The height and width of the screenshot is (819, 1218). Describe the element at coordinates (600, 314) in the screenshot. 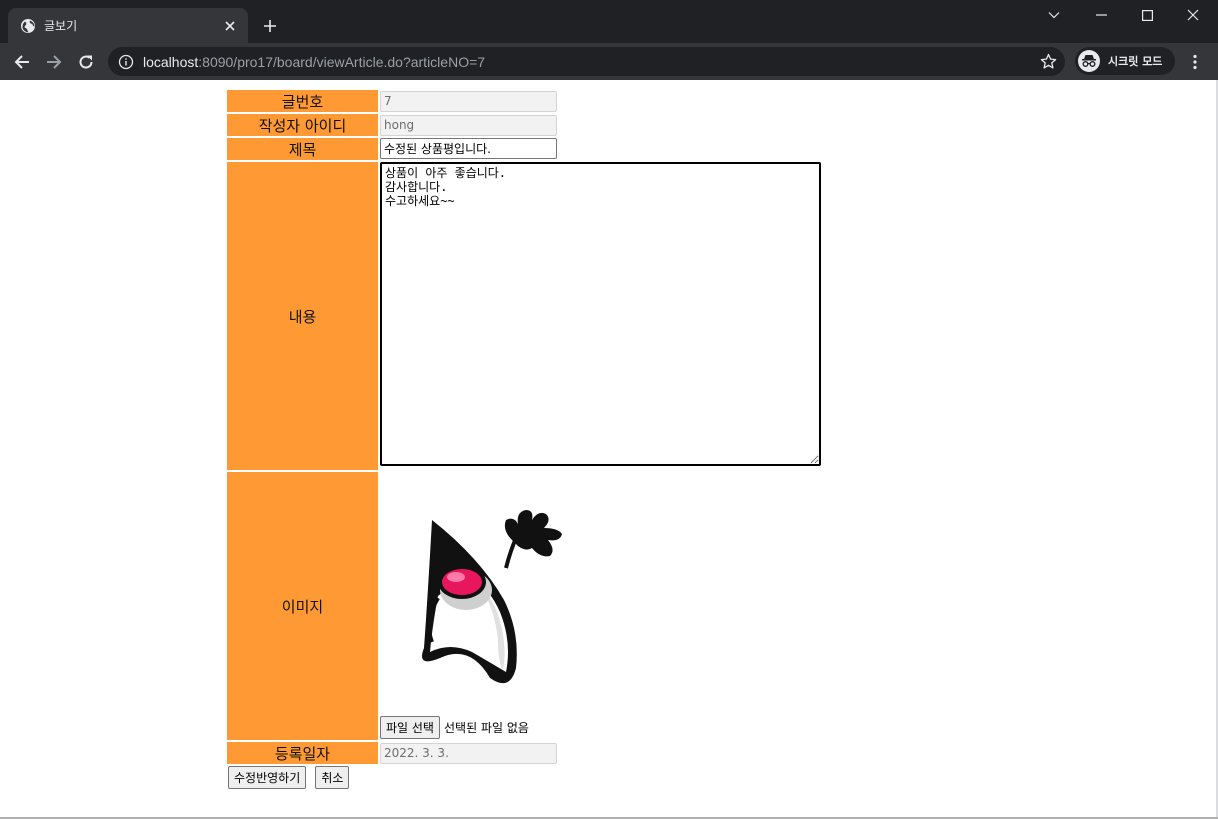

I see `content-textarea: 상품이 아주 좋습니다. 감사합니다. 수고하세요~~` at that location.